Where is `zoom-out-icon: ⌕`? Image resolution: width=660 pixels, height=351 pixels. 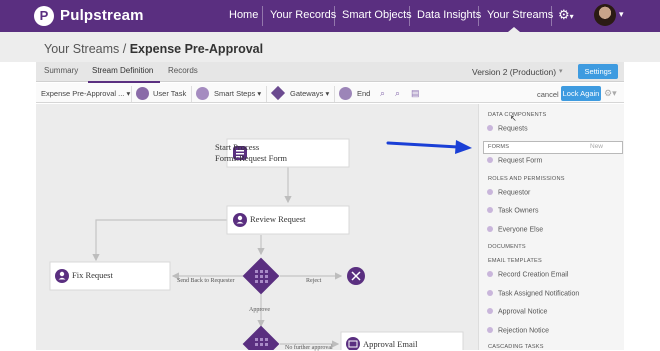
zoom-out-icon: ⌕ is located at coordinates (397, 93).